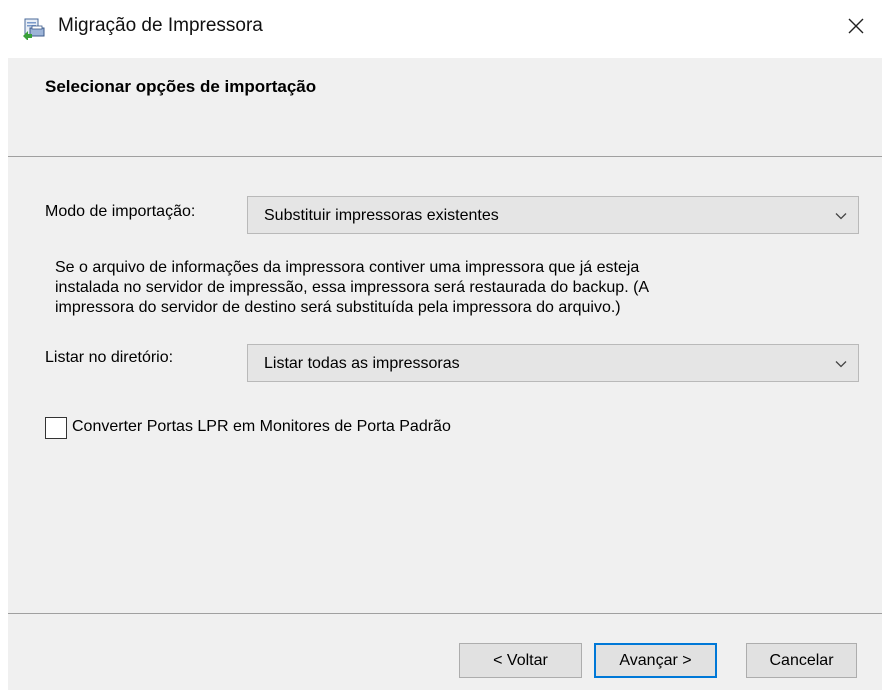  I want to click on printer-migration-icon, so click(34, 28).